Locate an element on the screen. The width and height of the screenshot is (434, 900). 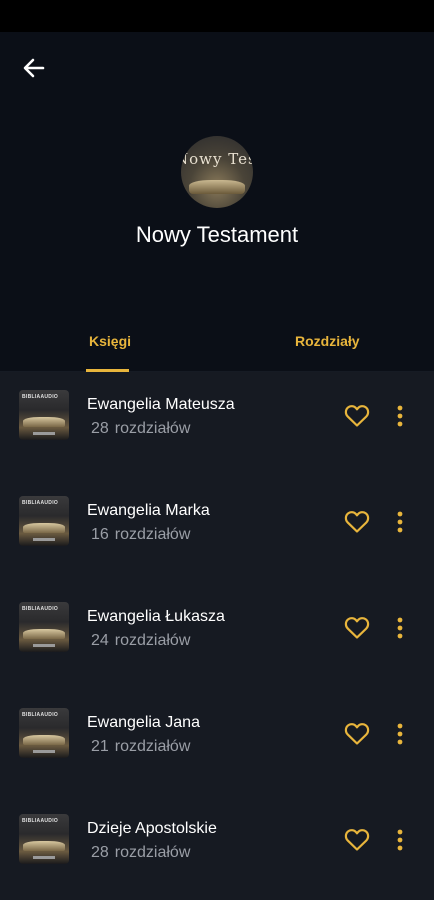
tab-chapters-label: Rozdziały is located at coordinates (327, 341).